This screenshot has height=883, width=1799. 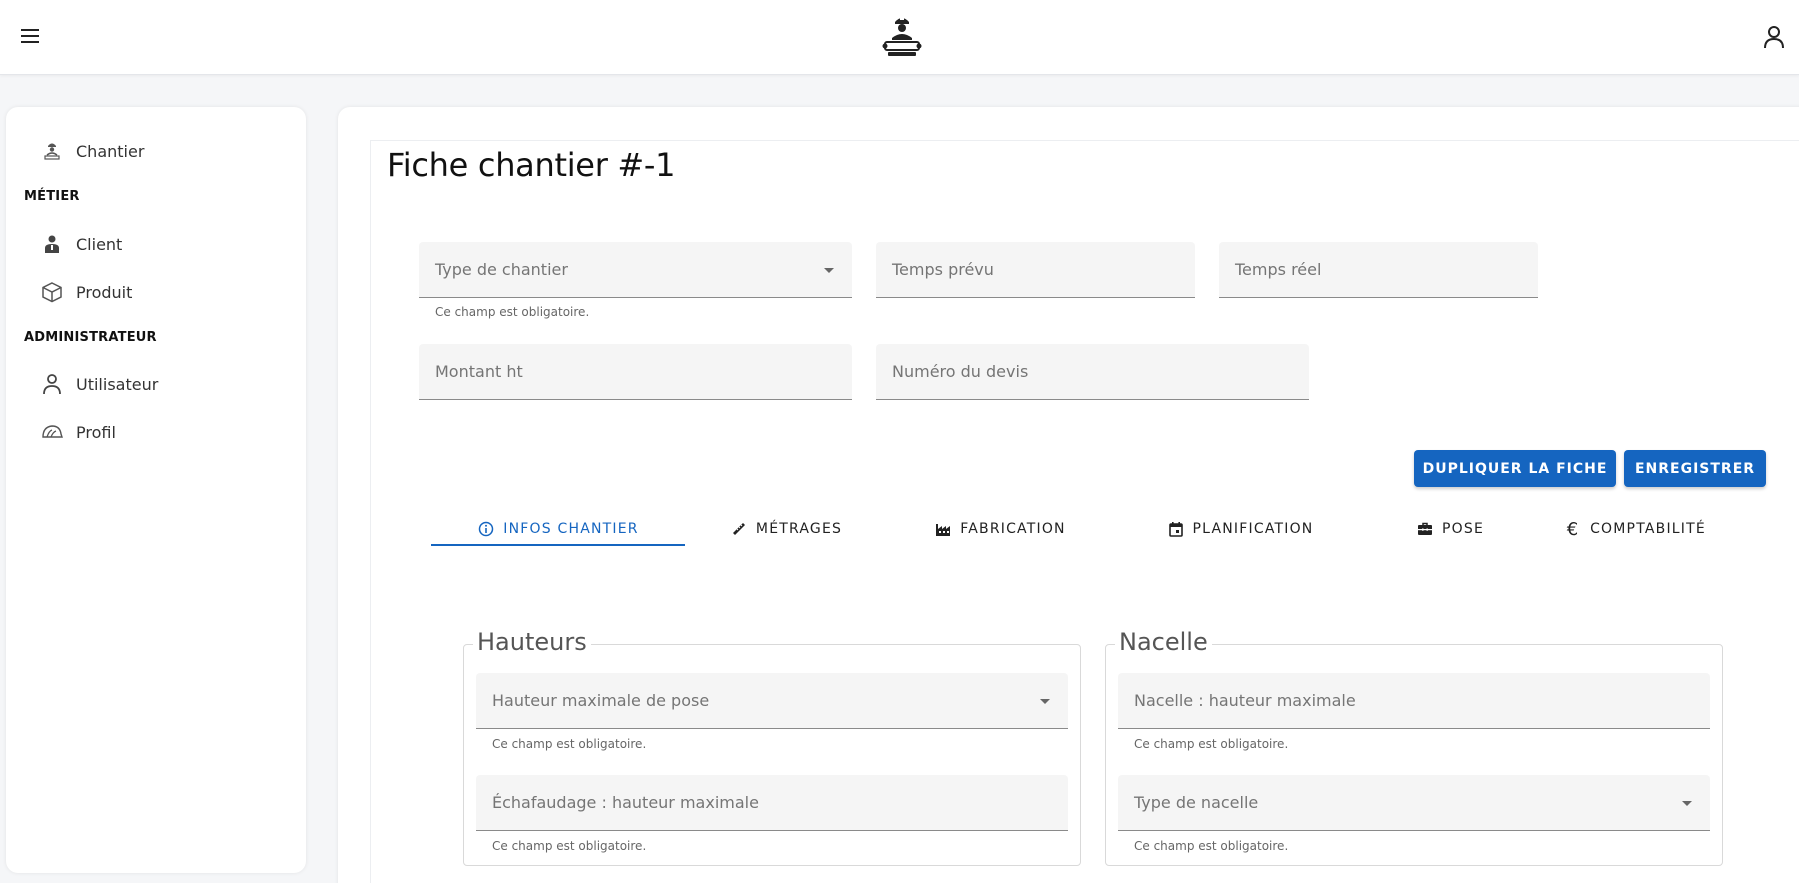 I want to click on hauteur-maximale-pose-select: Hauteur maximale de pose, so click(x=772, y=701).